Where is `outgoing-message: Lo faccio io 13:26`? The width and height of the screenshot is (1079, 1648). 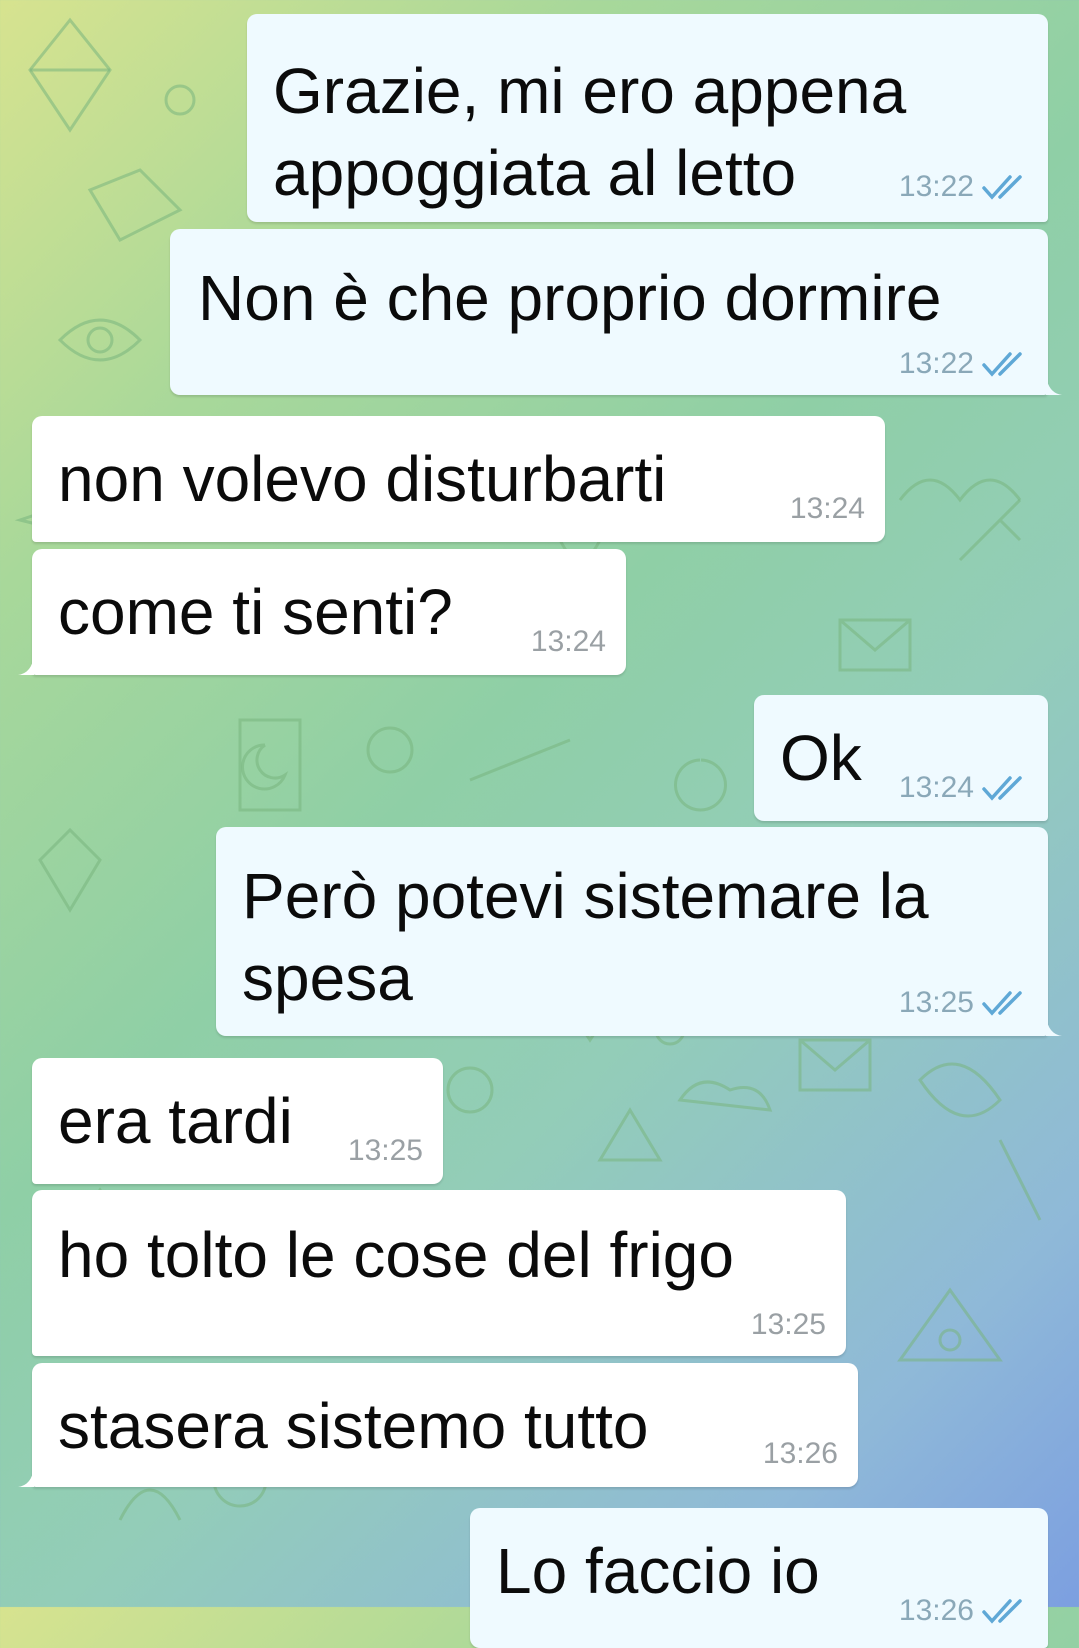
outgoing-message: Lo faccio io 13:26 is located at coordinates (759, 1578).